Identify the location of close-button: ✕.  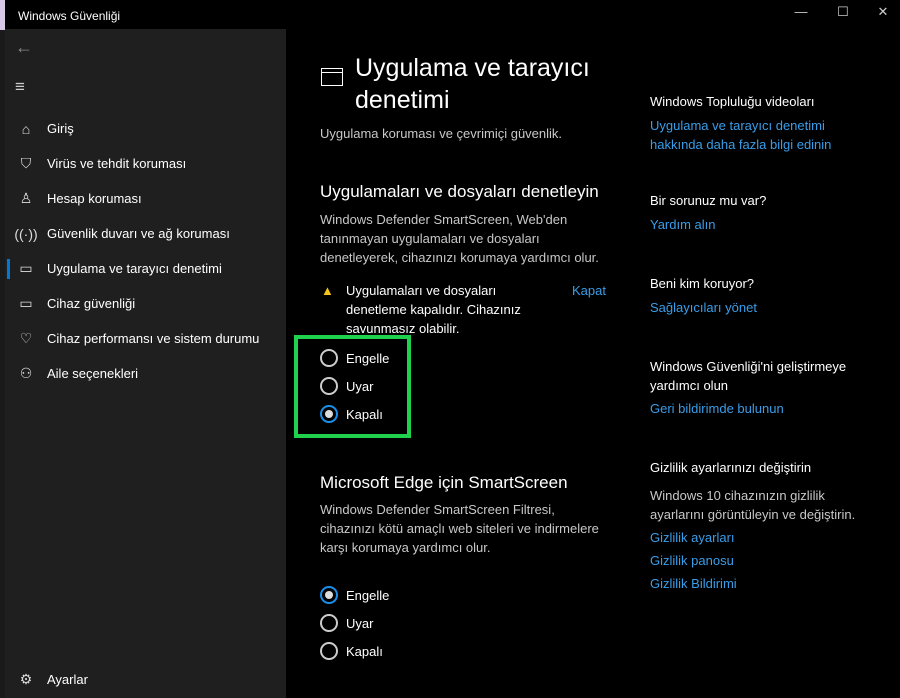
(883, 14).